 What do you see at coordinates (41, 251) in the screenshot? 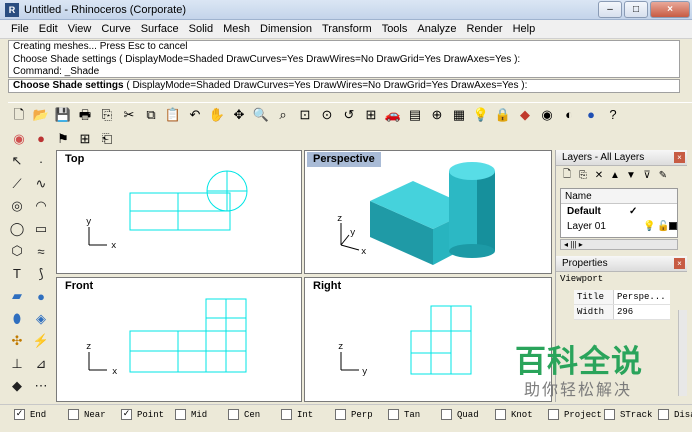
I see `freeform-icon: ≈` at bounding box center [41, 251].